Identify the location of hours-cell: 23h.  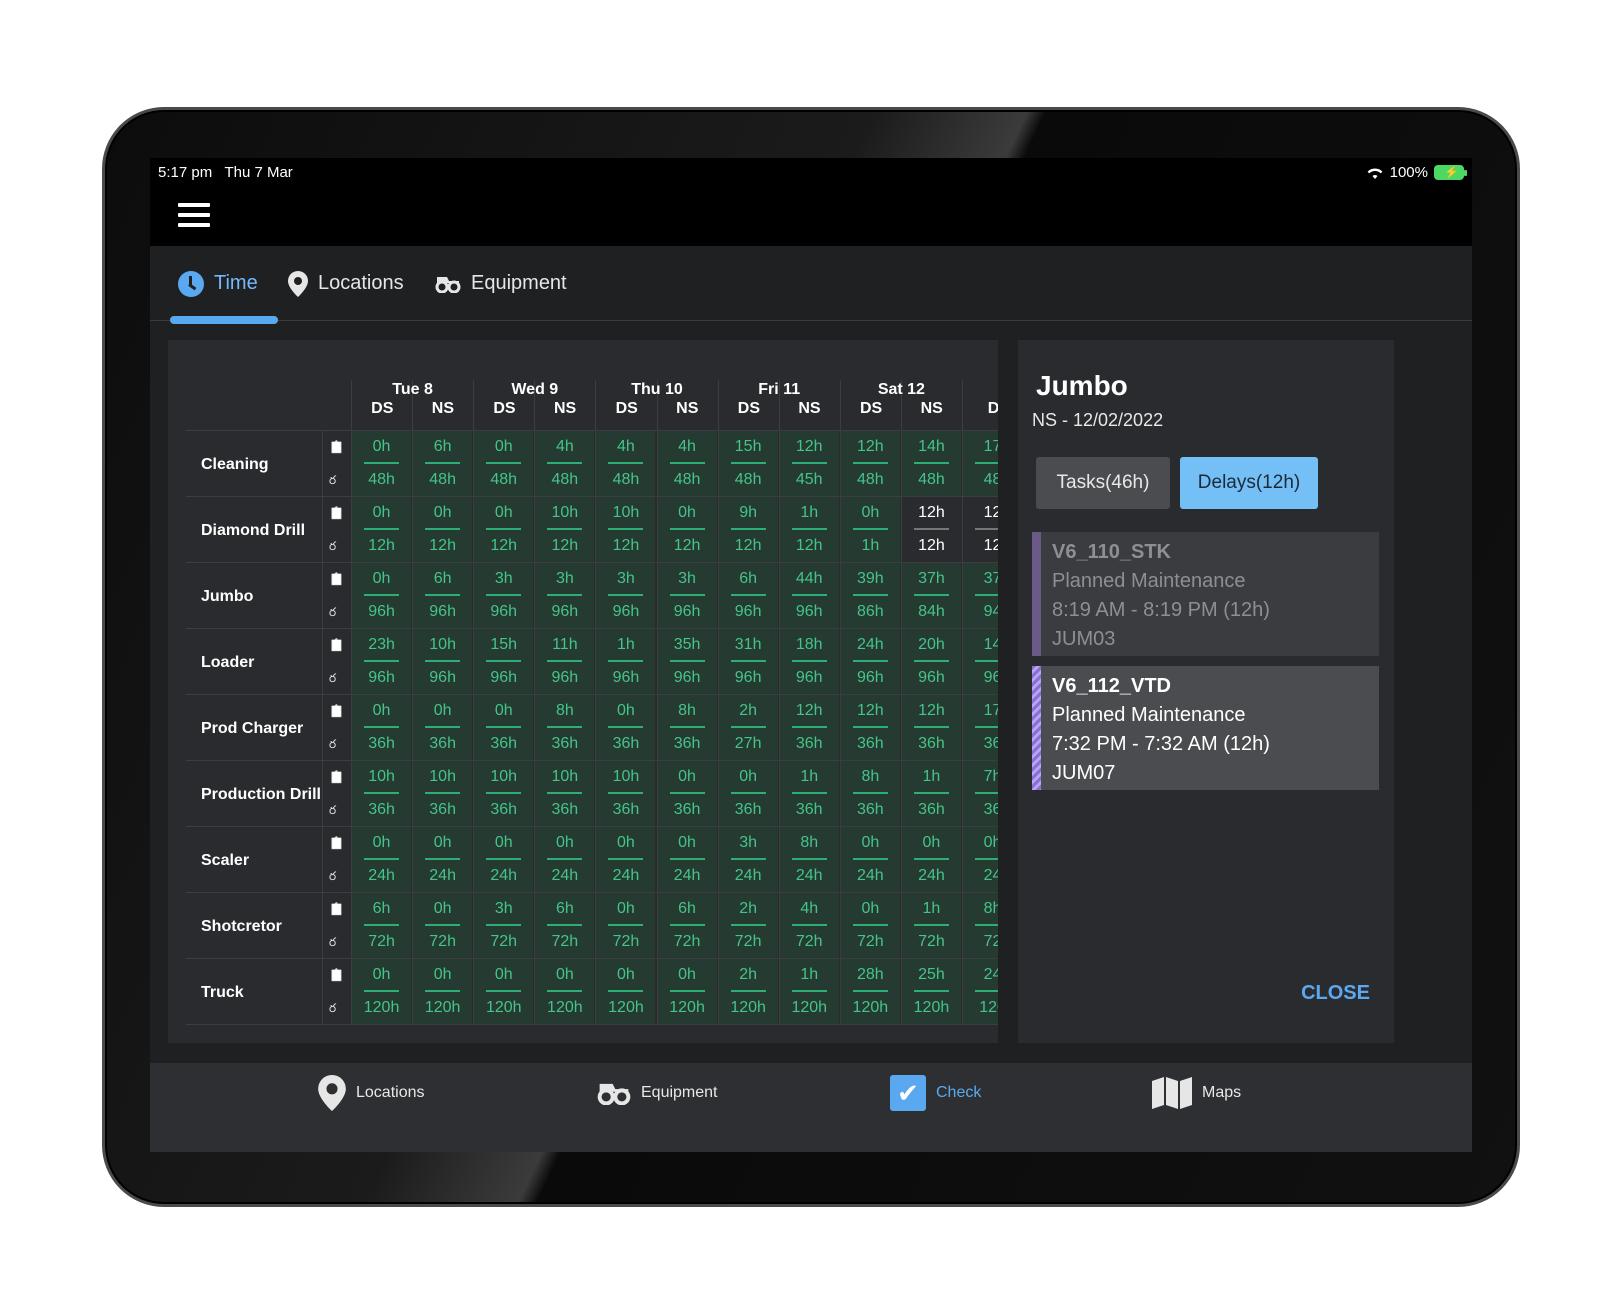
(382, 645).